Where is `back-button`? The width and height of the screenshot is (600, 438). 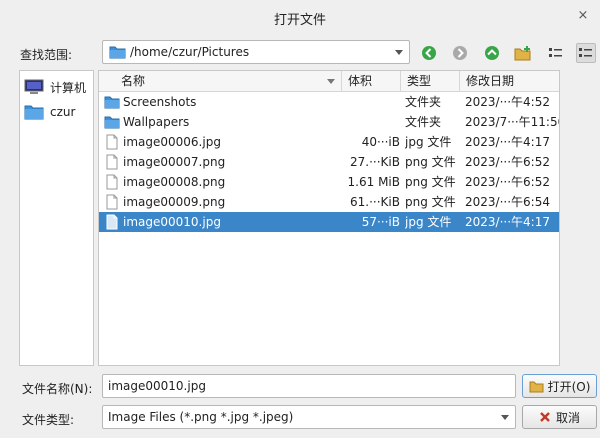 back-button is located at coordinates (429, 53).